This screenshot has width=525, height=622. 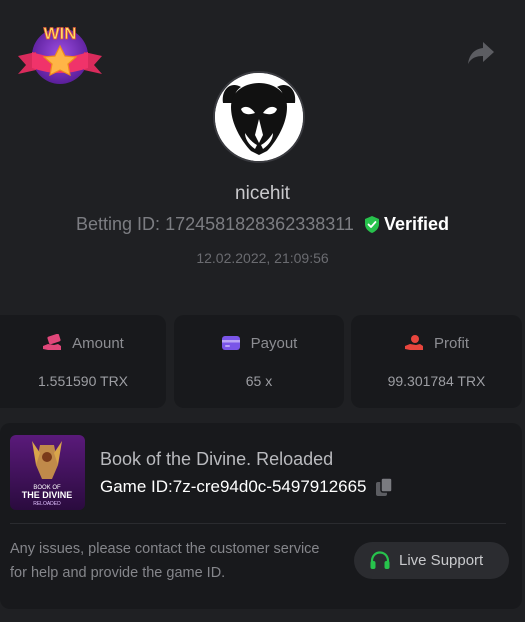 I want to click on amount-card: Amount 1.551590 TRX, so click(x=83, y=361).